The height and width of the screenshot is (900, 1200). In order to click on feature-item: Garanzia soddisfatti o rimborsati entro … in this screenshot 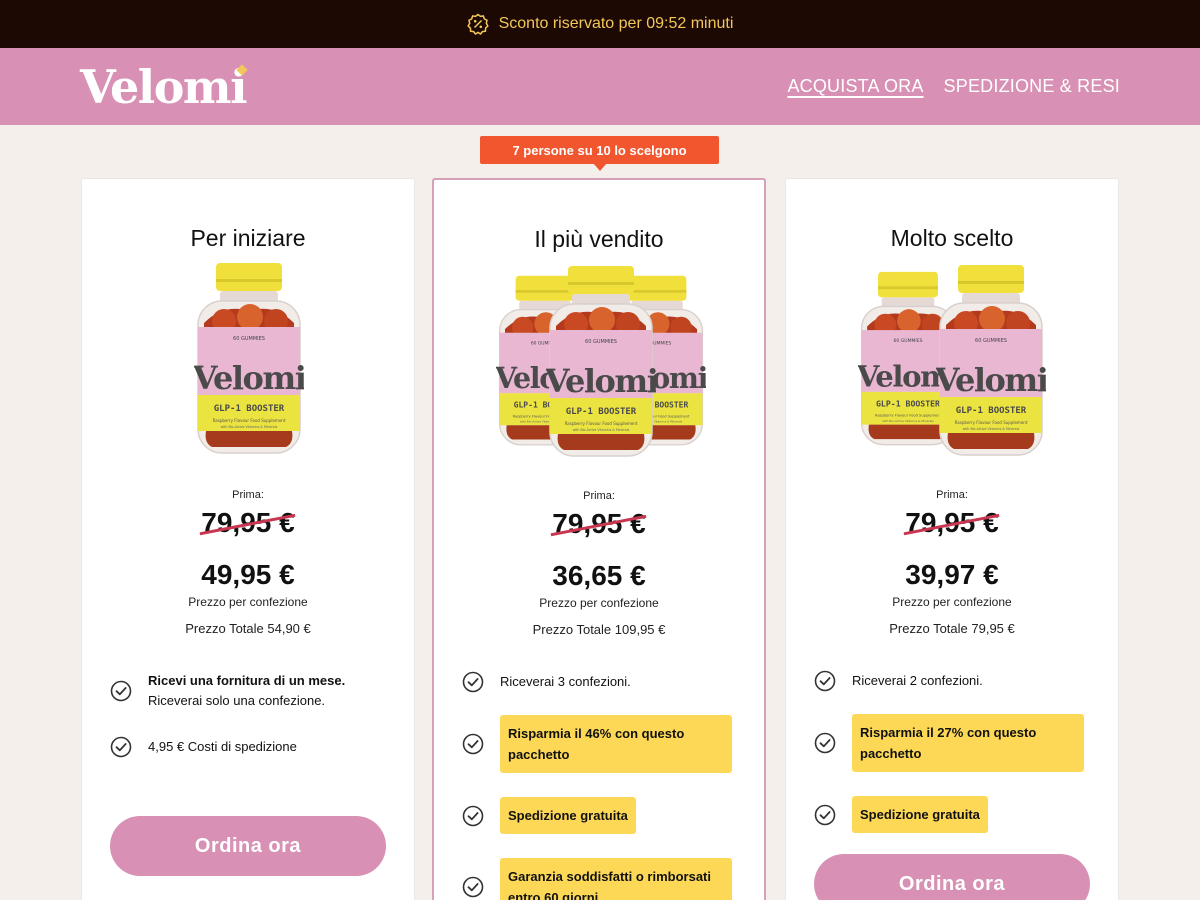, I will do `click(597, 879)`.